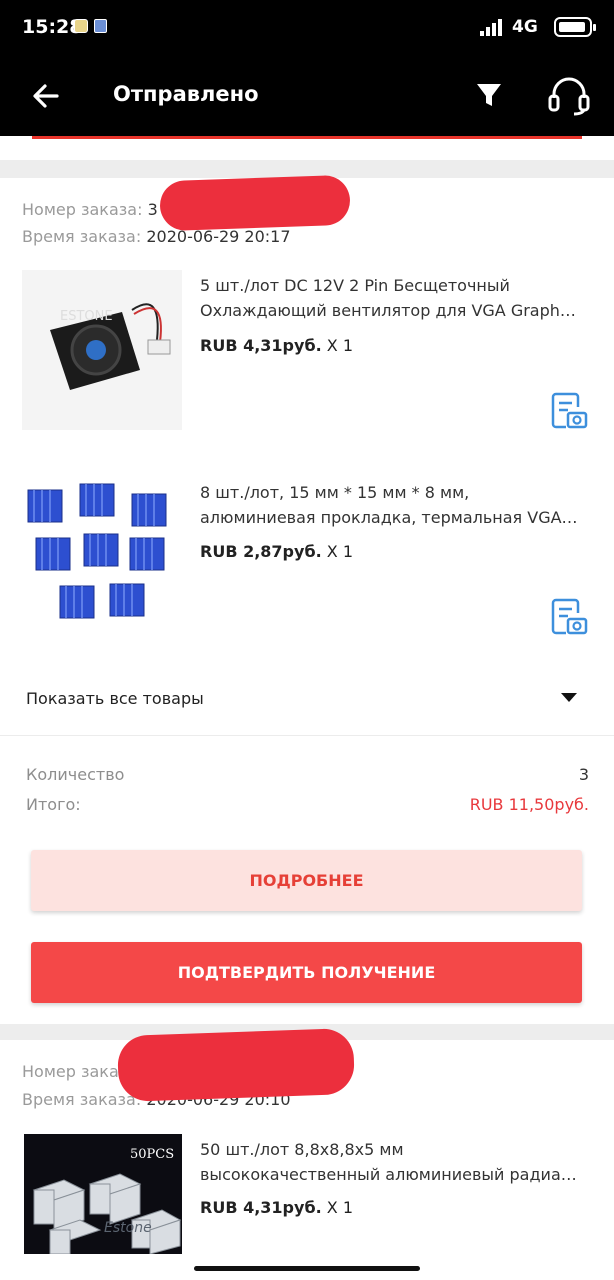 Image resolution: width=614 pixels, height=1280 pixels. I want to click on quantity-value: 3, so click(583, 774).